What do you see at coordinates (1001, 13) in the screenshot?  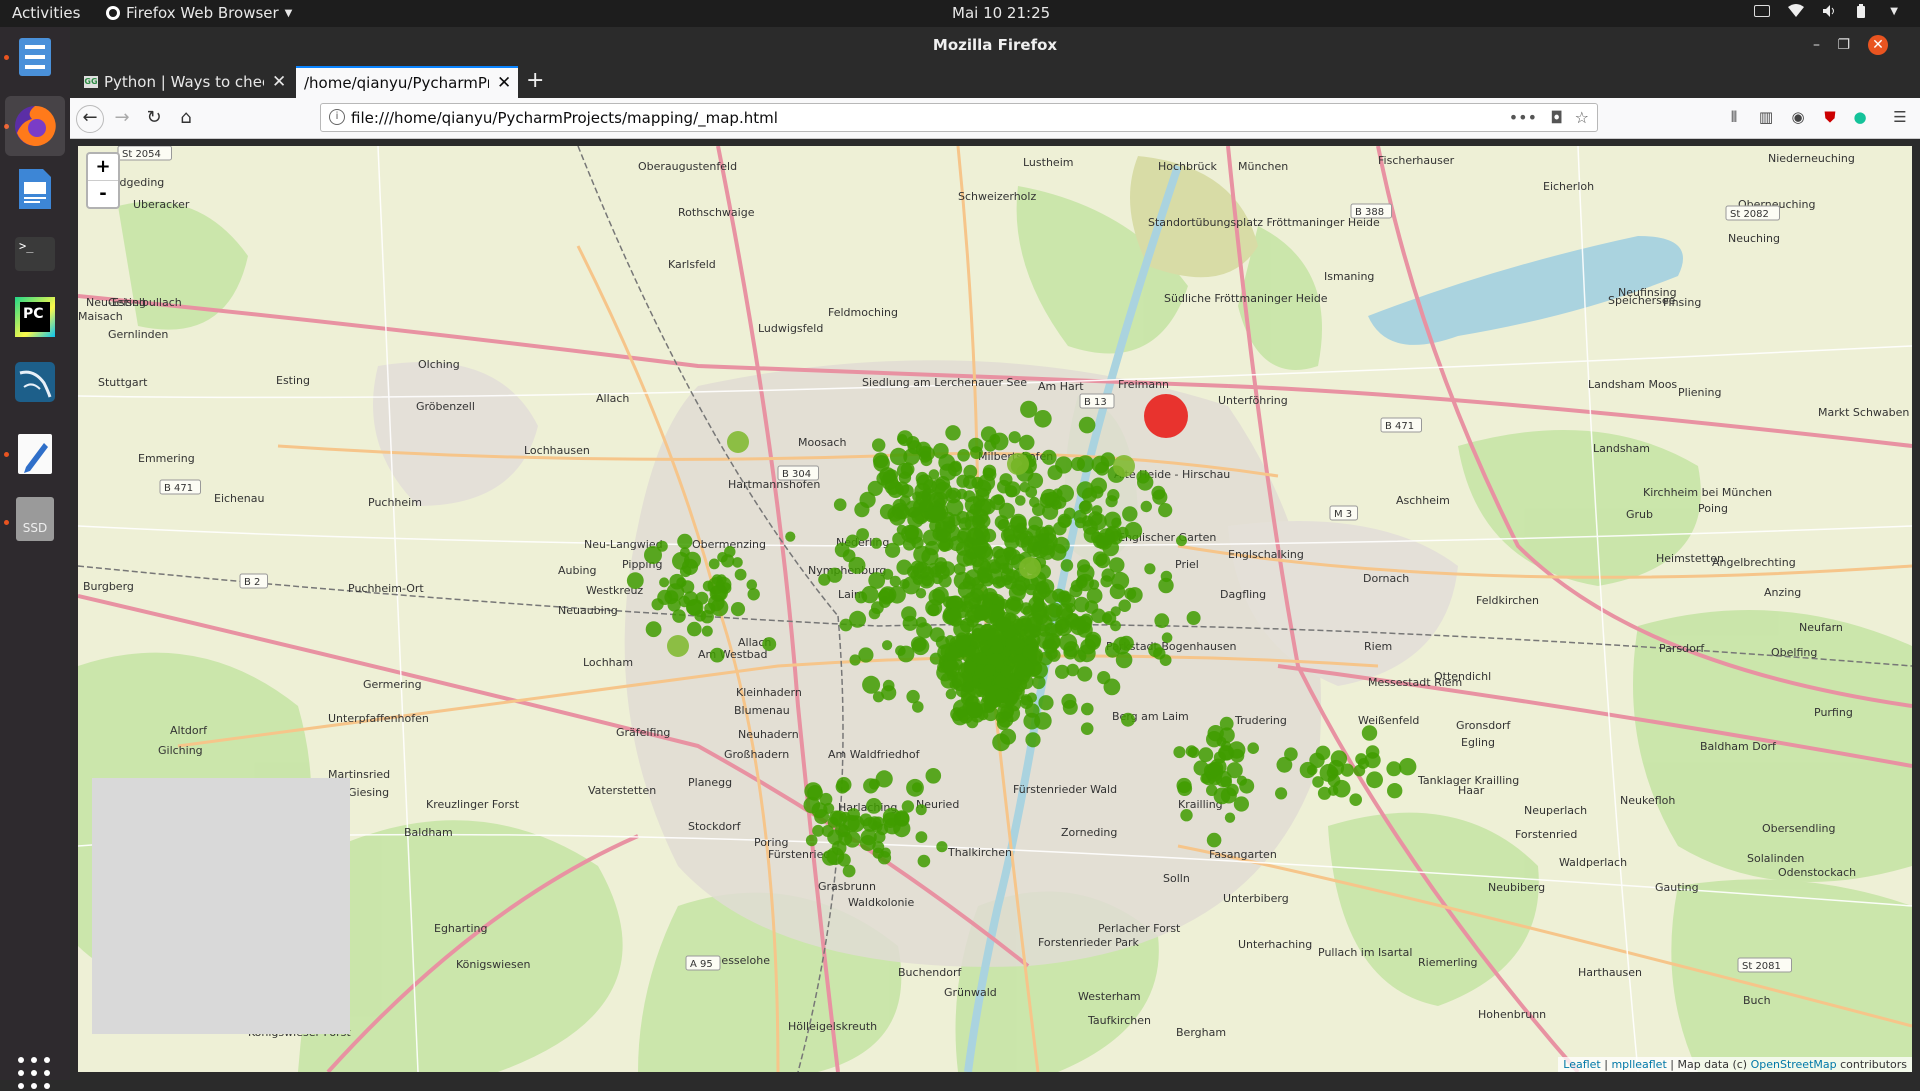 I see `clock: Mai 10 21:25` at bounding box center [1001, 13].